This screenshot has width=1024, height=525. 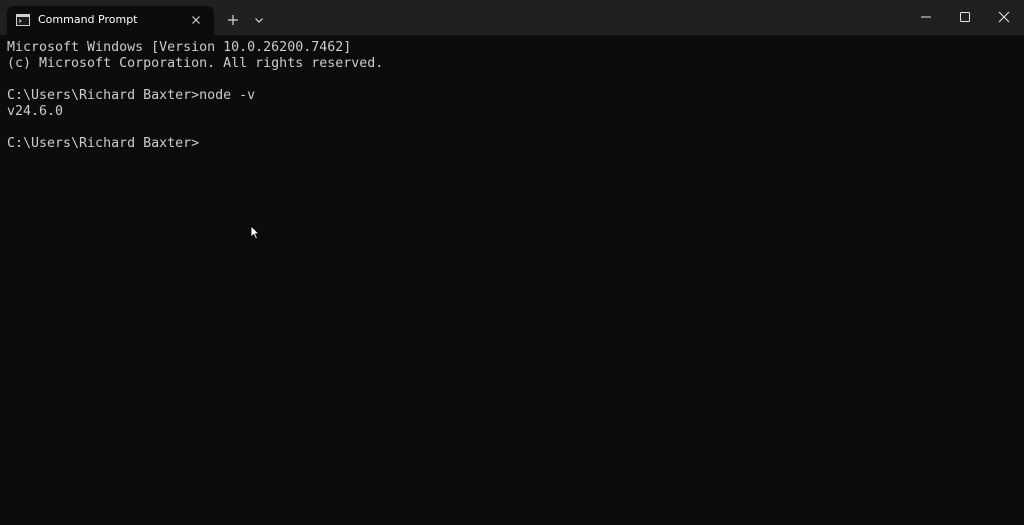 I want to click on console-prompt-line: C:\Users\Richard Baxter>, so click(x=512, y=144).